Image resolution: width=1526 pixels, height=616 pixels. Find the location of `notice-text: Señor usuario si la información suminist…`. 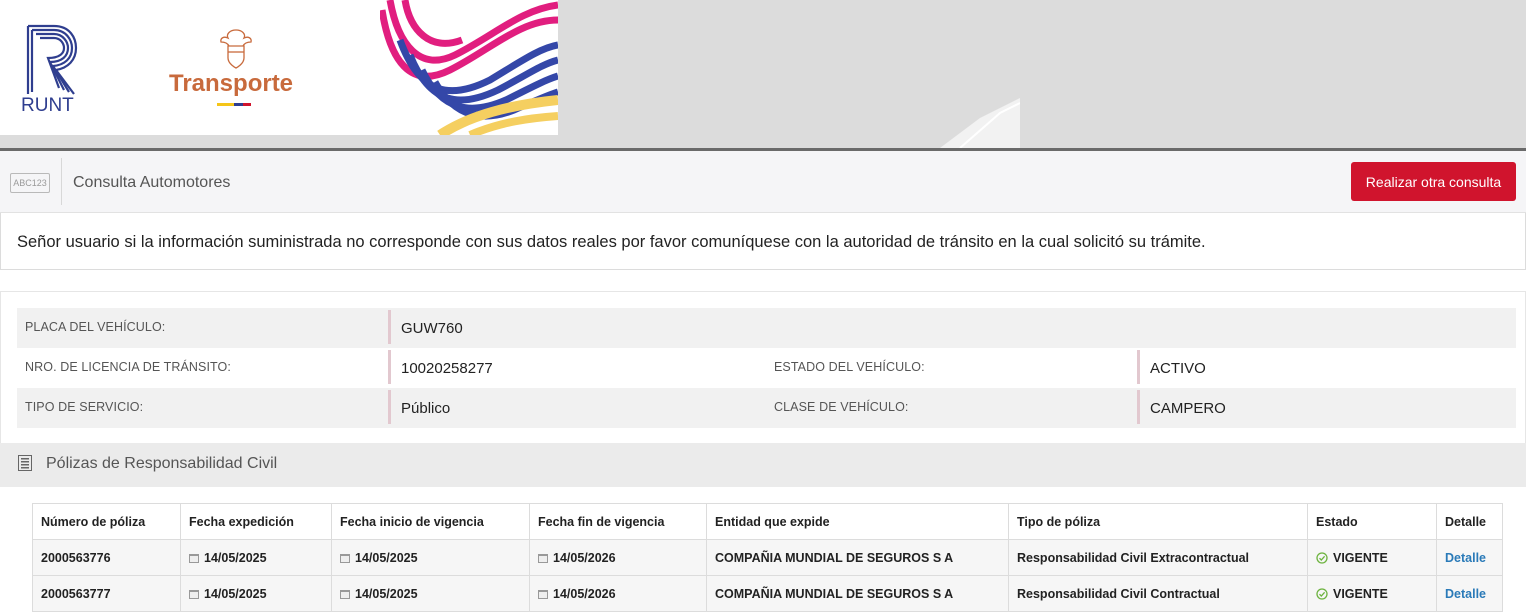

notice-text: Señor usuario si la información suminist… is located at coordinates (611, 242).